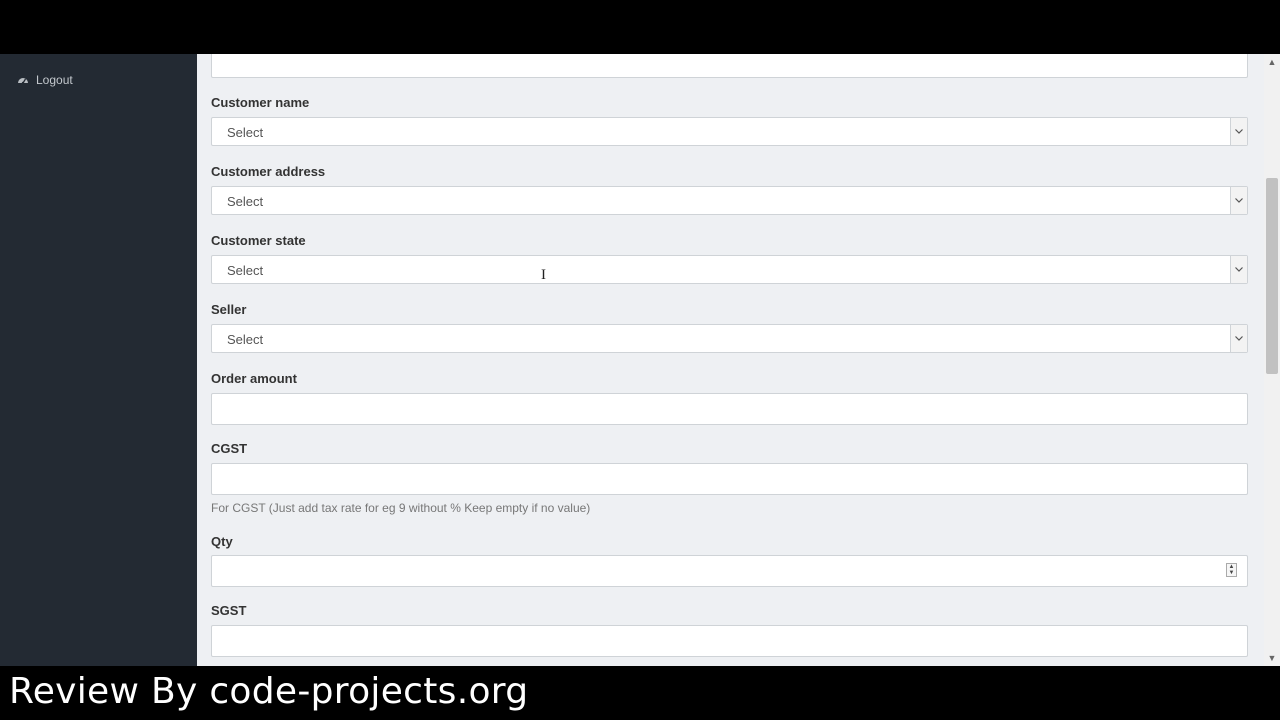  Describe the element at coordinates (23, 80) in the screenshot. I see `dashboard-icon` at that location.